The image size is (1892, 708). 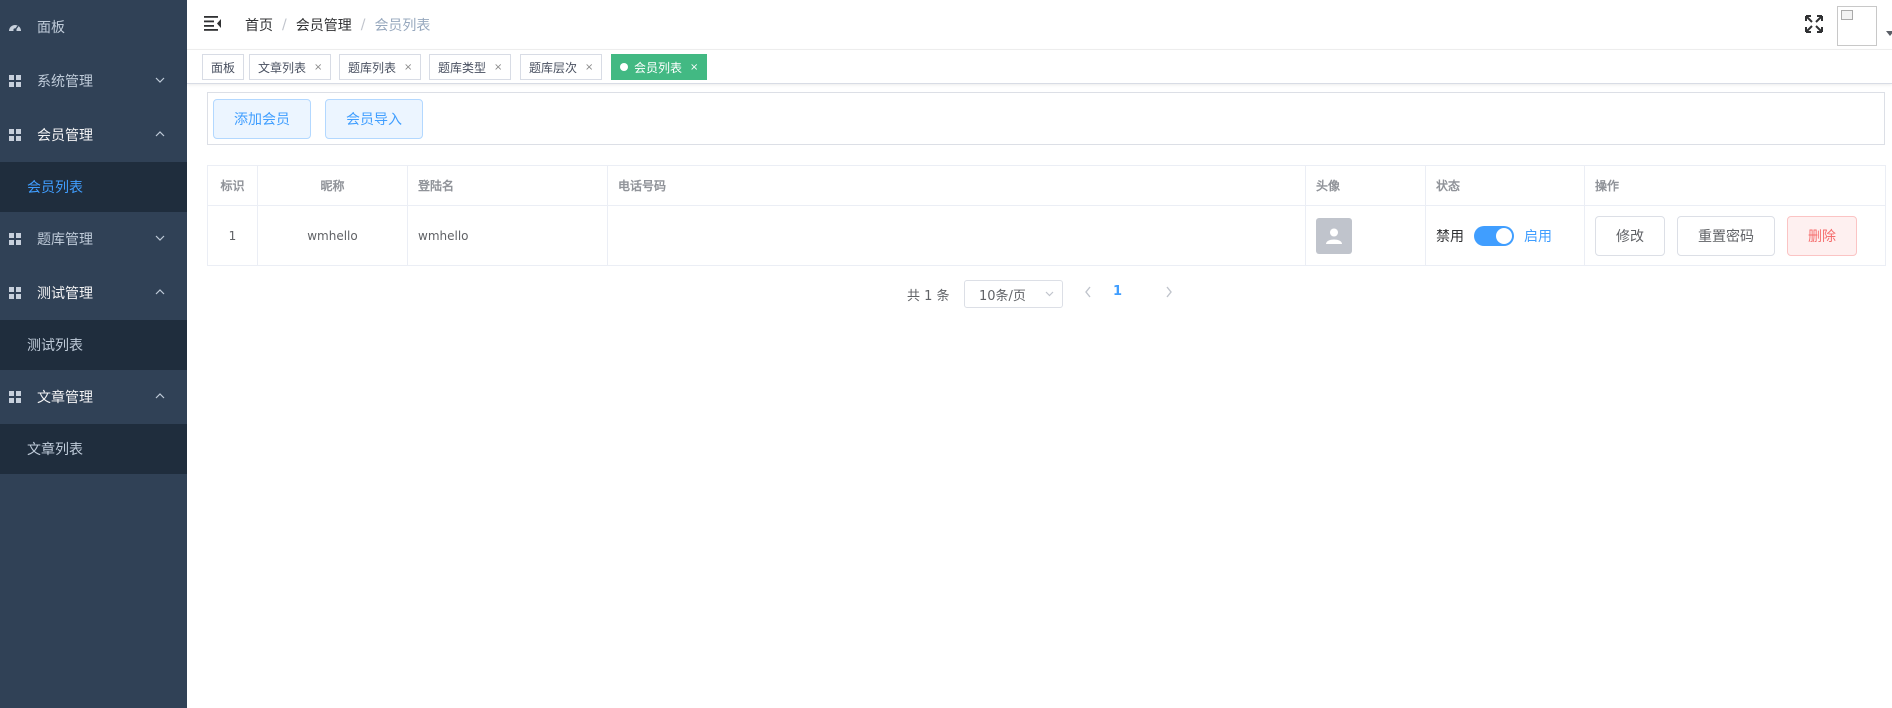 What do you see at coordinates (553, 67) in the screenshot?
I see `tag-label: 题库层次` at bounding box center [553, 67].